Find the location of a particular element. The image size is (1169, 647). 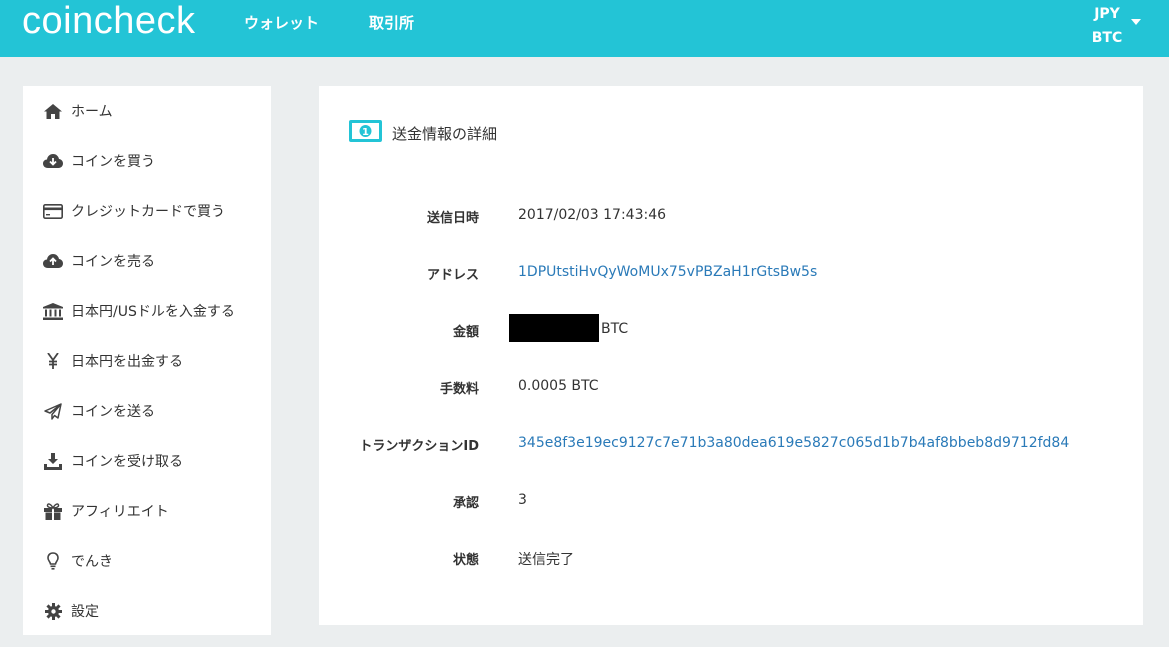

sidebar-item-send-coin: コインを送る is located at coordinates (147, 411).